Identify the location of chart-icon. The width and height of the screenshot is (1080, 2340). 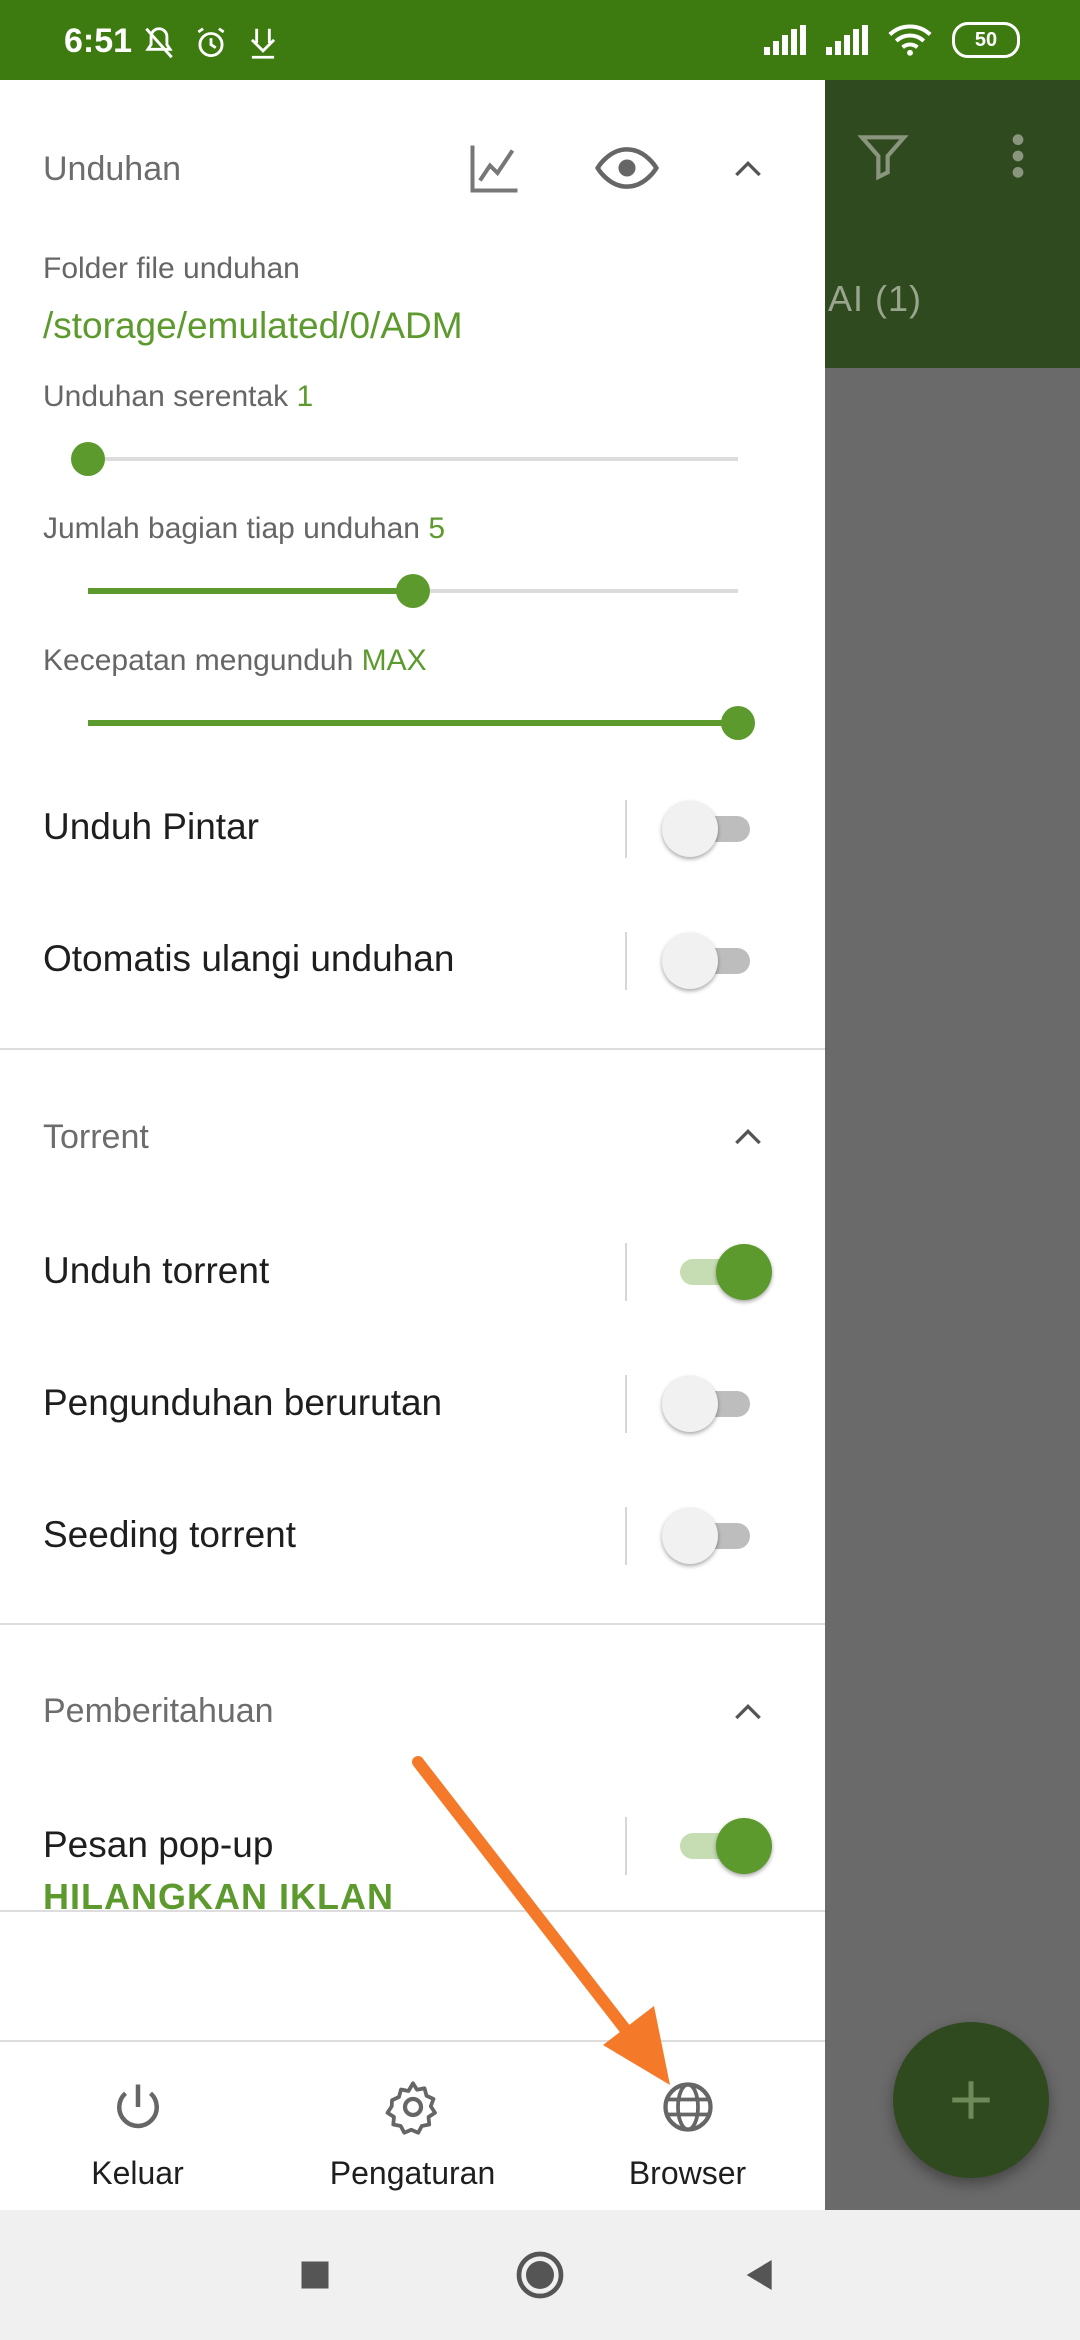
(494, 169).